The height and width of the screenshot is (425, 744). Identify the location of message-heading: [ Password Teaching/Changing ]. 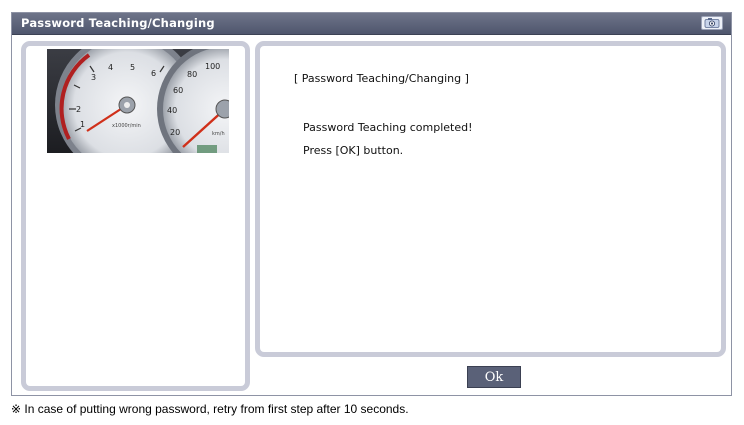
(381, 78).